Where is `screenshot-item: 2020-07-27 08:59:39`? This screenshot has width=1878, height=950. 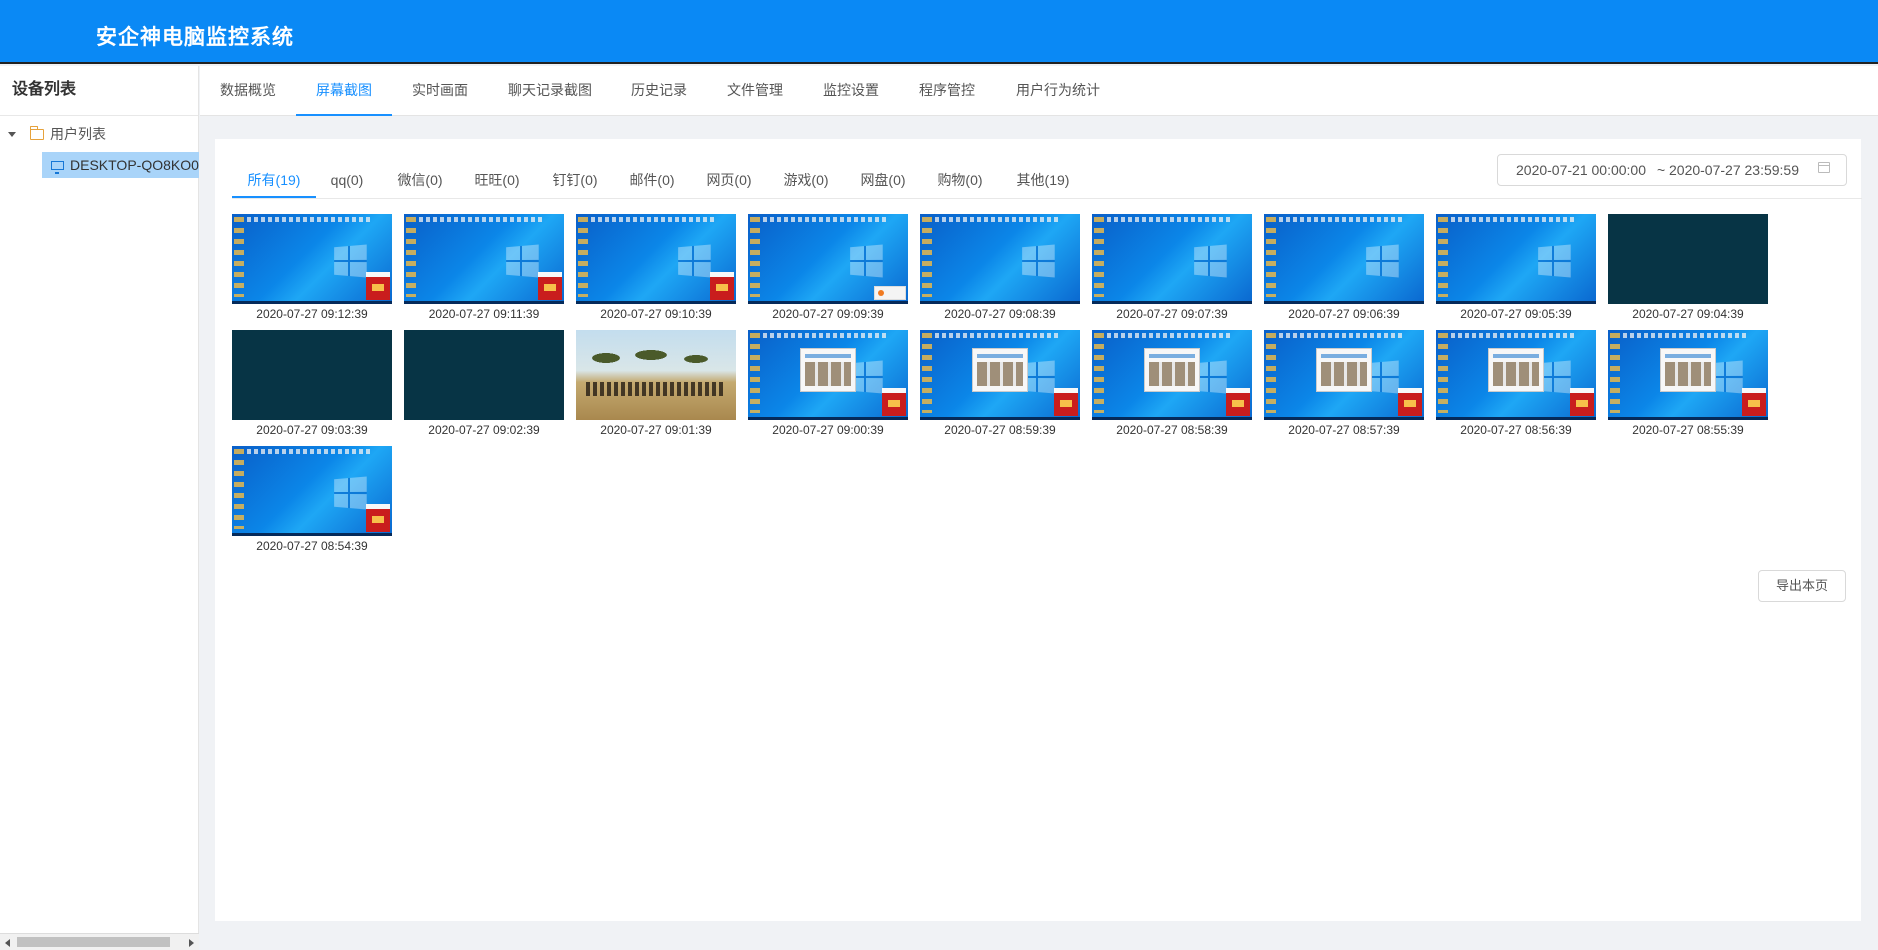
screenshot-item: 2020-07-27 08:59:39 is located at coordinates (1000, 383).